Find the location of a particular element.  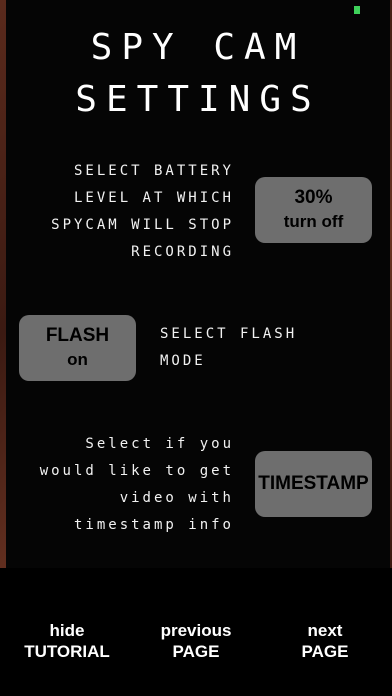

hide-tutorial-line-1: hide is located at coordinates (67, 630).